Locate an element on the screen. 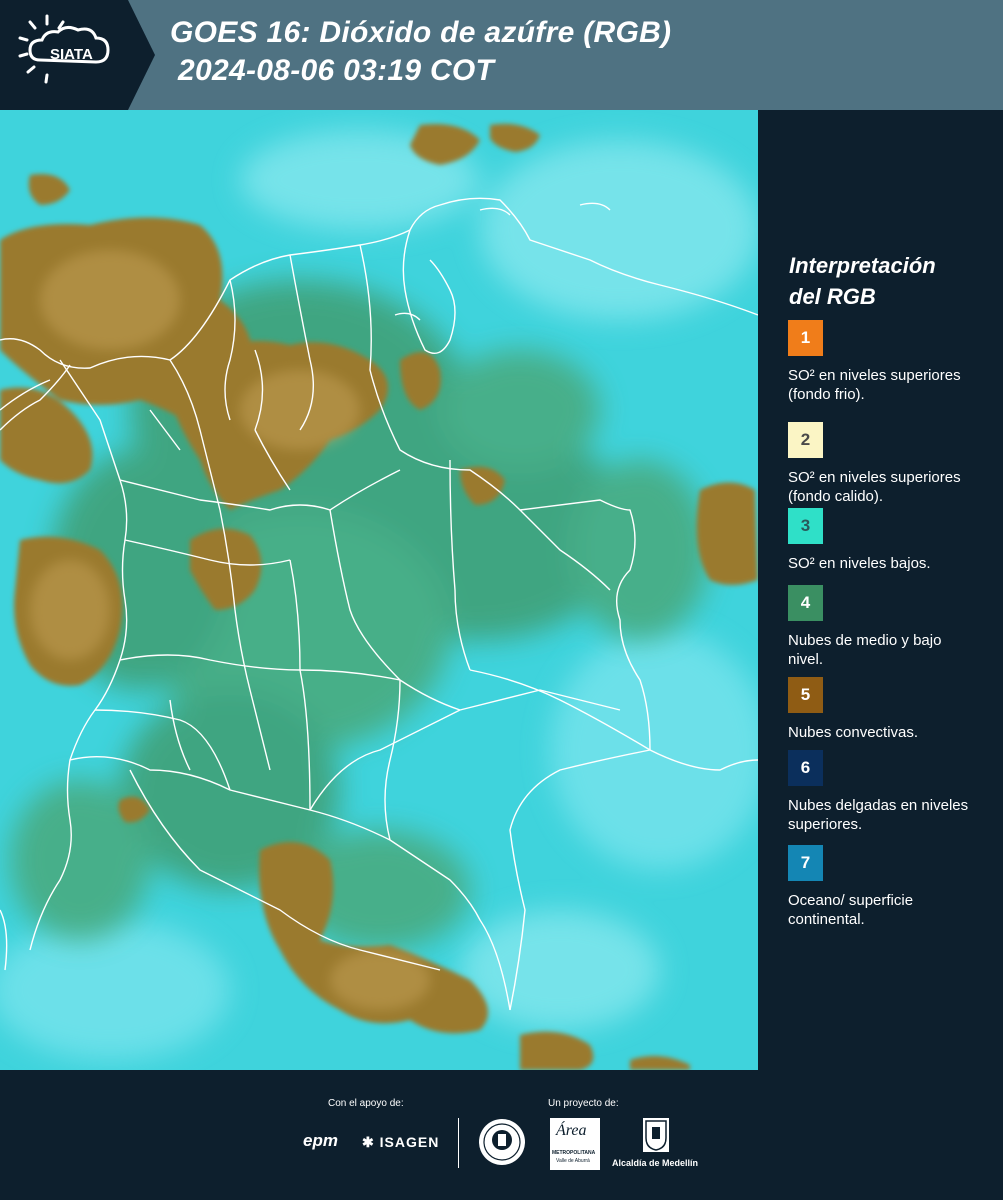  alcaldia-logo-text: Alcaldía de Medellín is located at coordinates (655, 1163).